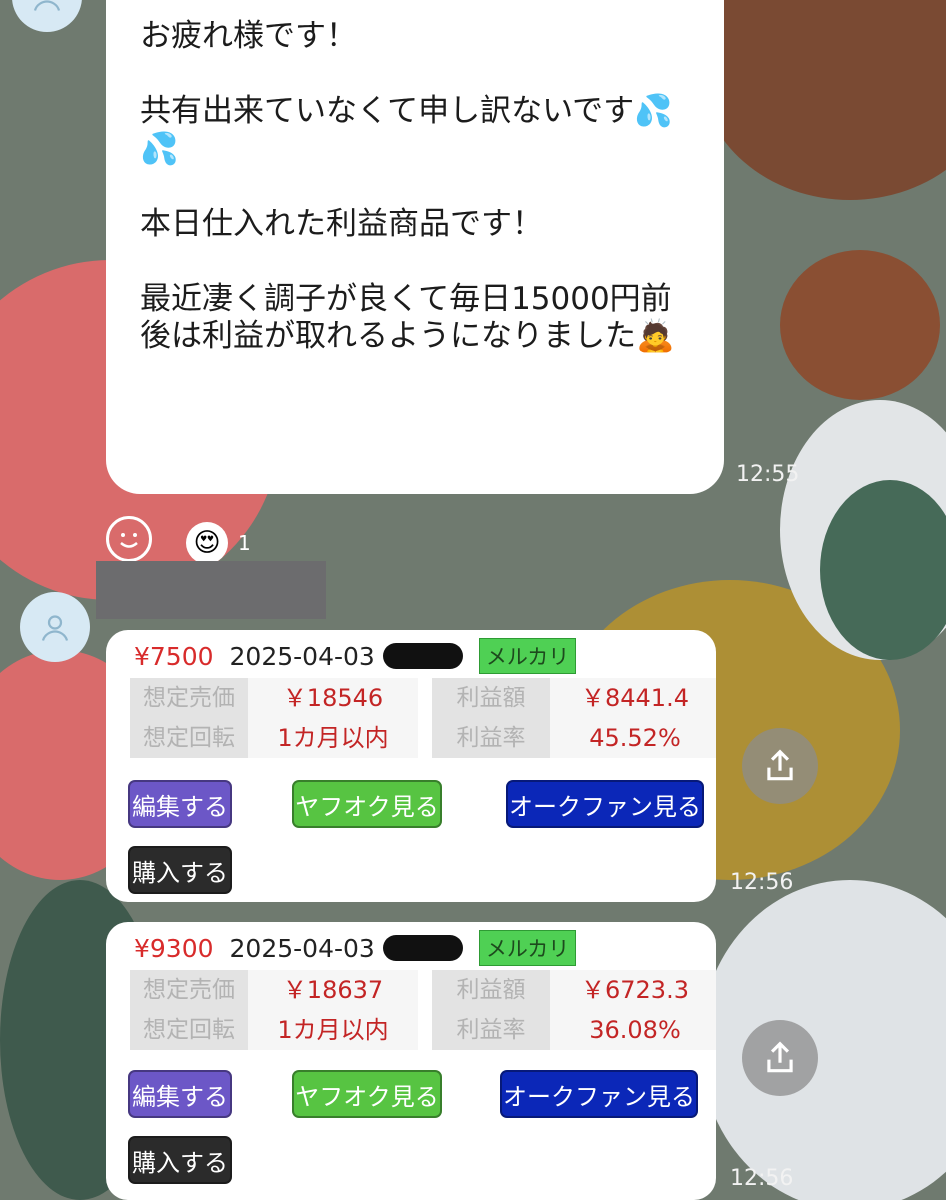  What do you see at coordinates (633, 738) in the screenshot?
I see `value-profit-rate: 45.52%` at bounding box center [633, 738].